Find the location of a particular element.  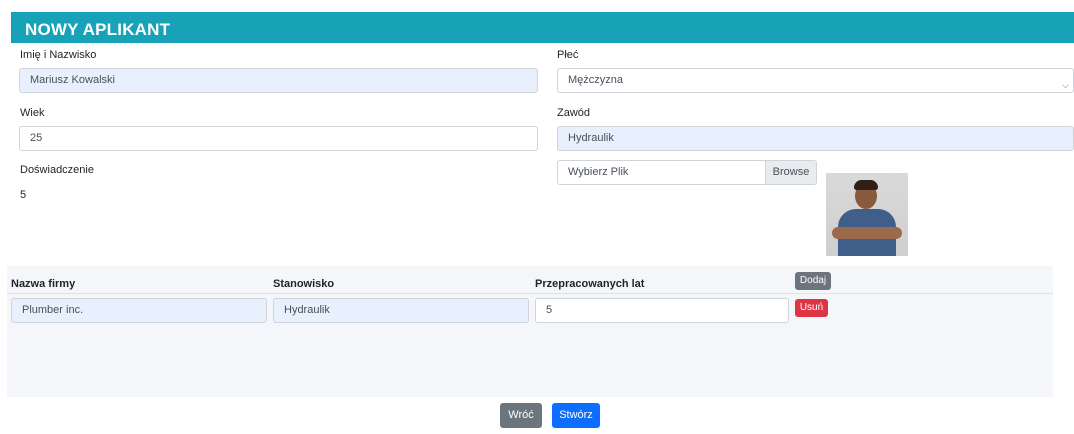

position-field-value: Hydraulik is located at coordinates (307, 310).